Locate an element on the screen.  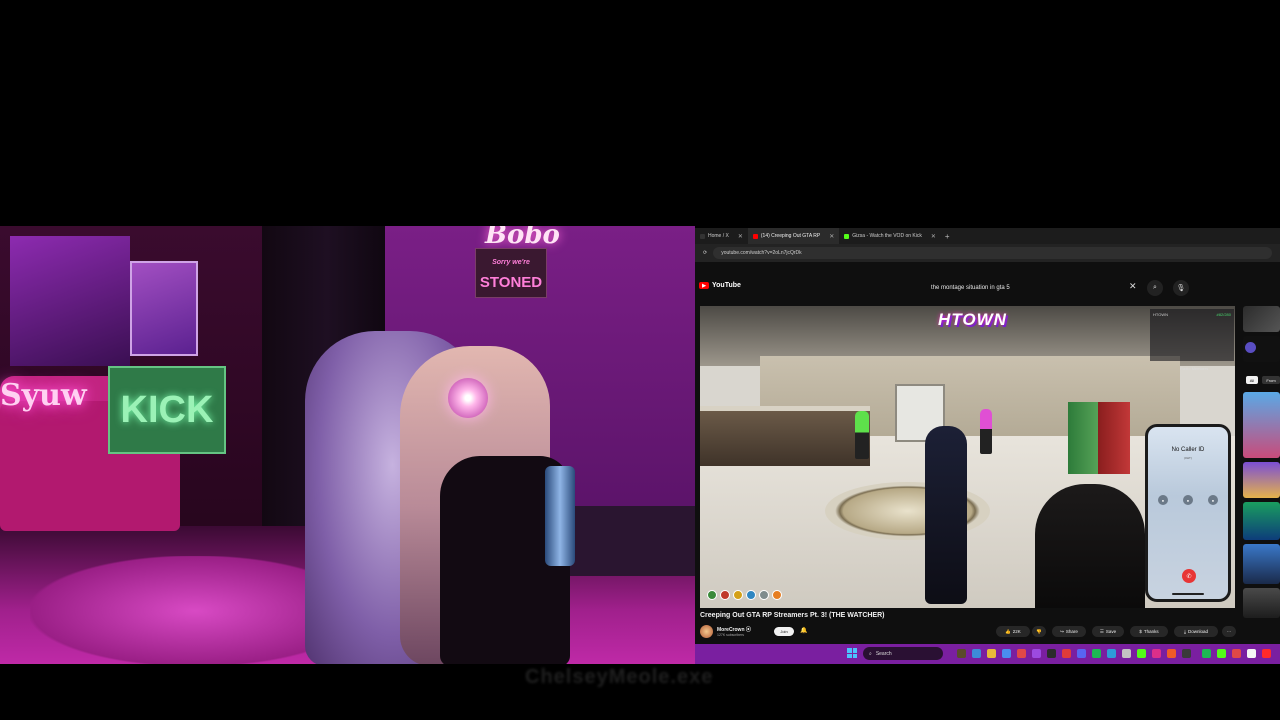
ad-avatar-icon is located at coordinates (1250, 347).